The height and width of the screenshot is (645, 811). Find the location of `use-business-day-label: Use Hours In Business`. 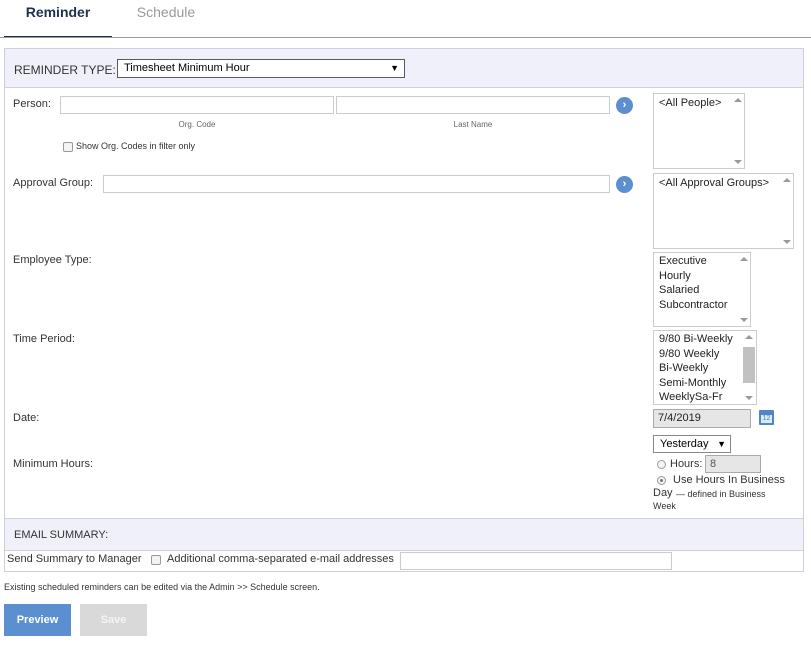

use-business-day-label: Use Hours In Business is located at coordinates (729, 480).